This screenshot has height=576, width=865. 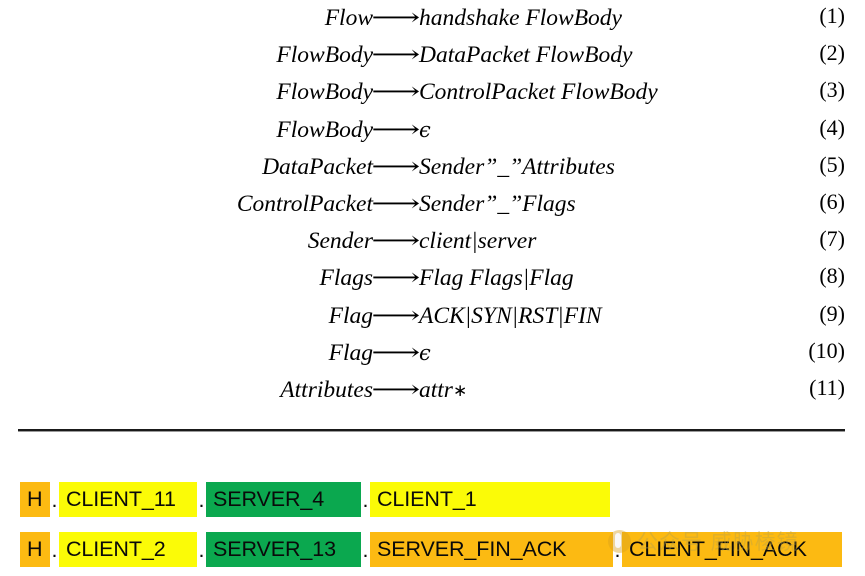 I want to click on equation-number: (11), so click(x=827, y=387).